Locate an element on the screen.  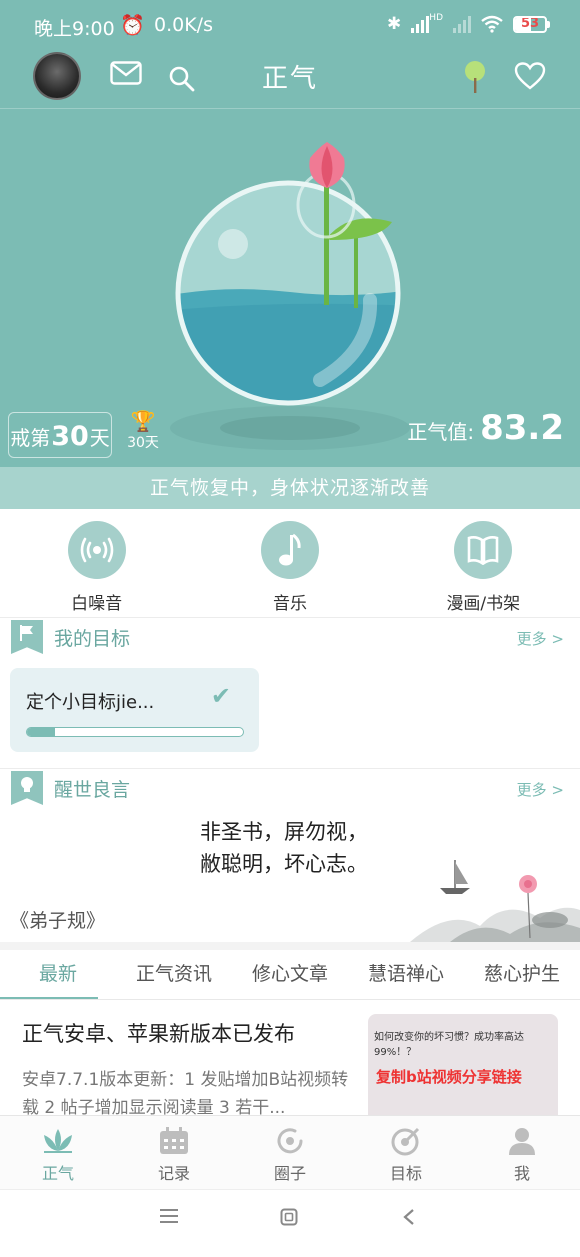
wifi-icon is located at coordinates (492, 24).